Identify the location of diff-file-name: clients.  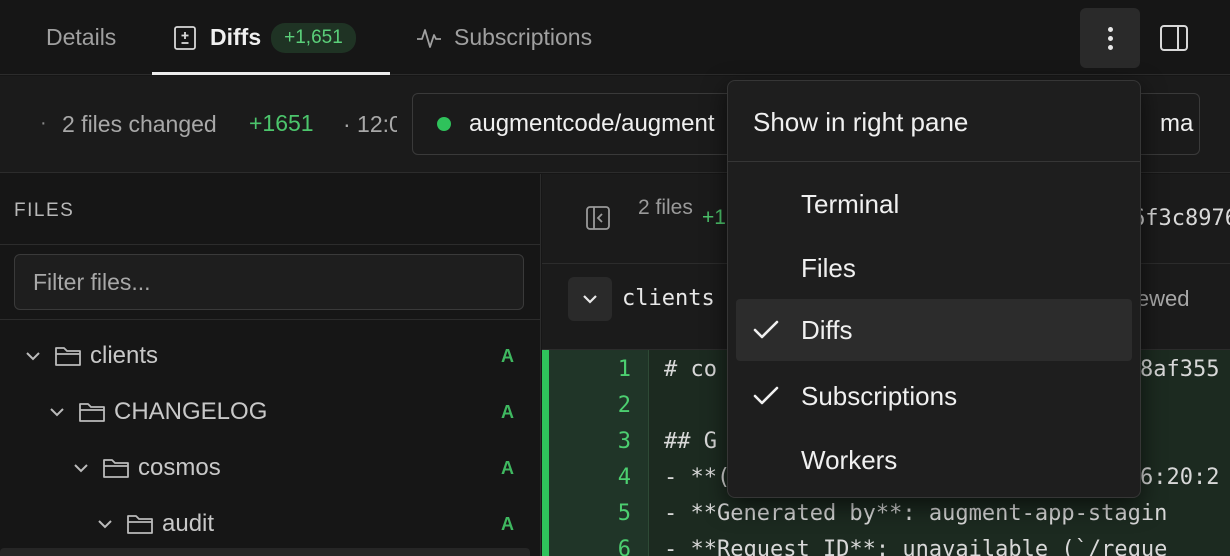
(668, 298).